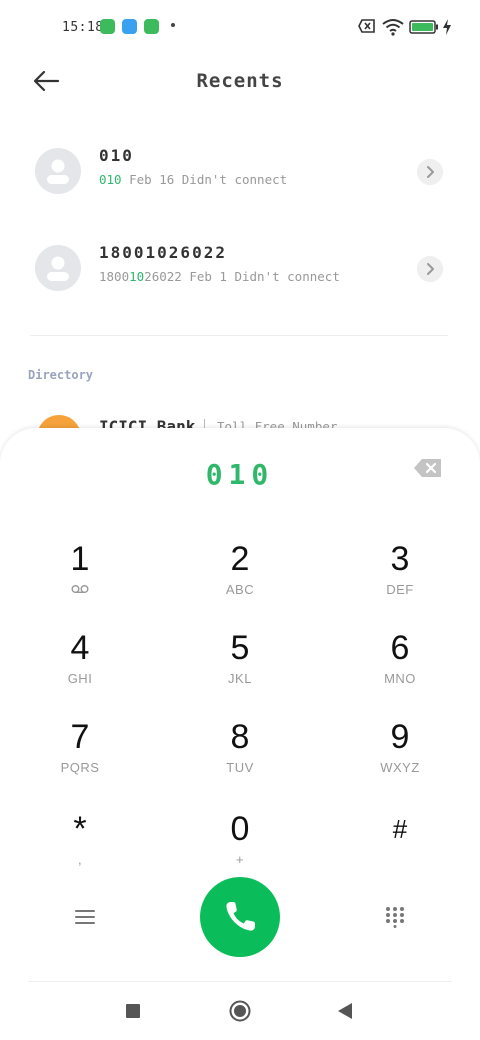 Image resolution: width=480 pixels, height=1040 pixels. What do you see at coordinates (240, 737) in the screenshot?
I see `key-digit: 8` at bounding box center [240, 737].